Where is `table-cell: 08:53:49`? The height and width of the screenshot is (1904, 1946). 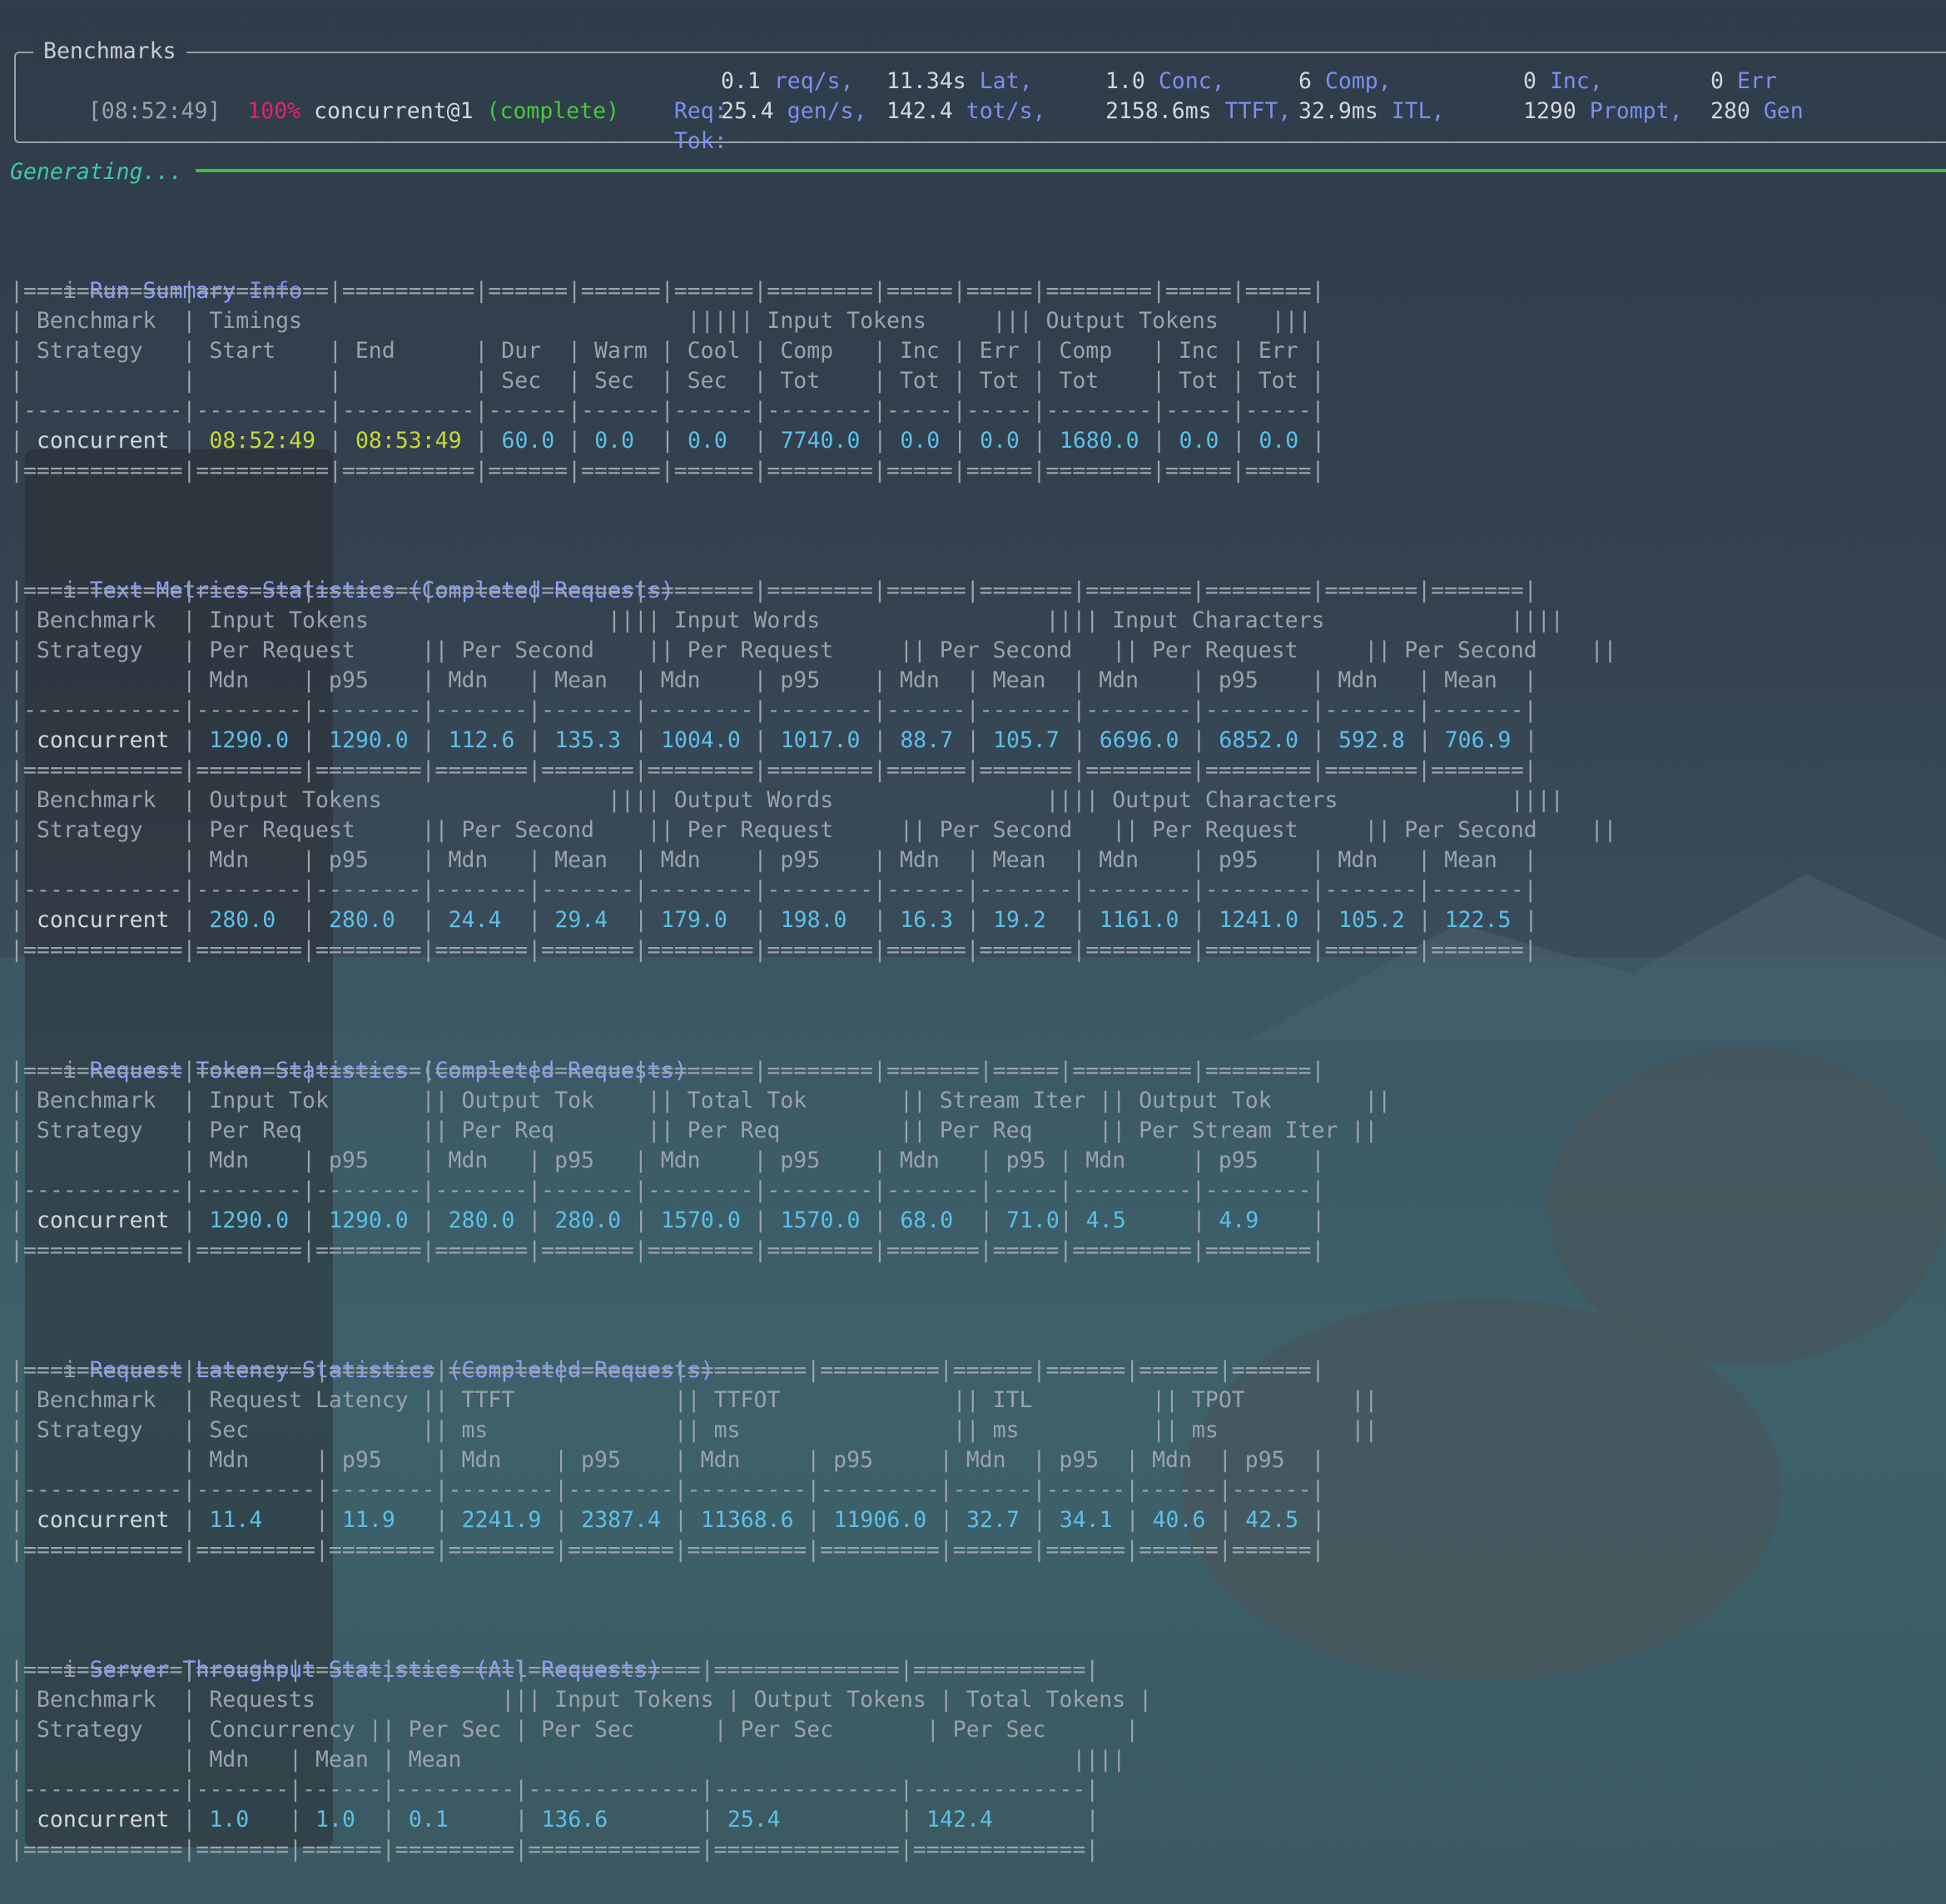
table-cell: 08:53:49 is located at coordinates (408, 441).